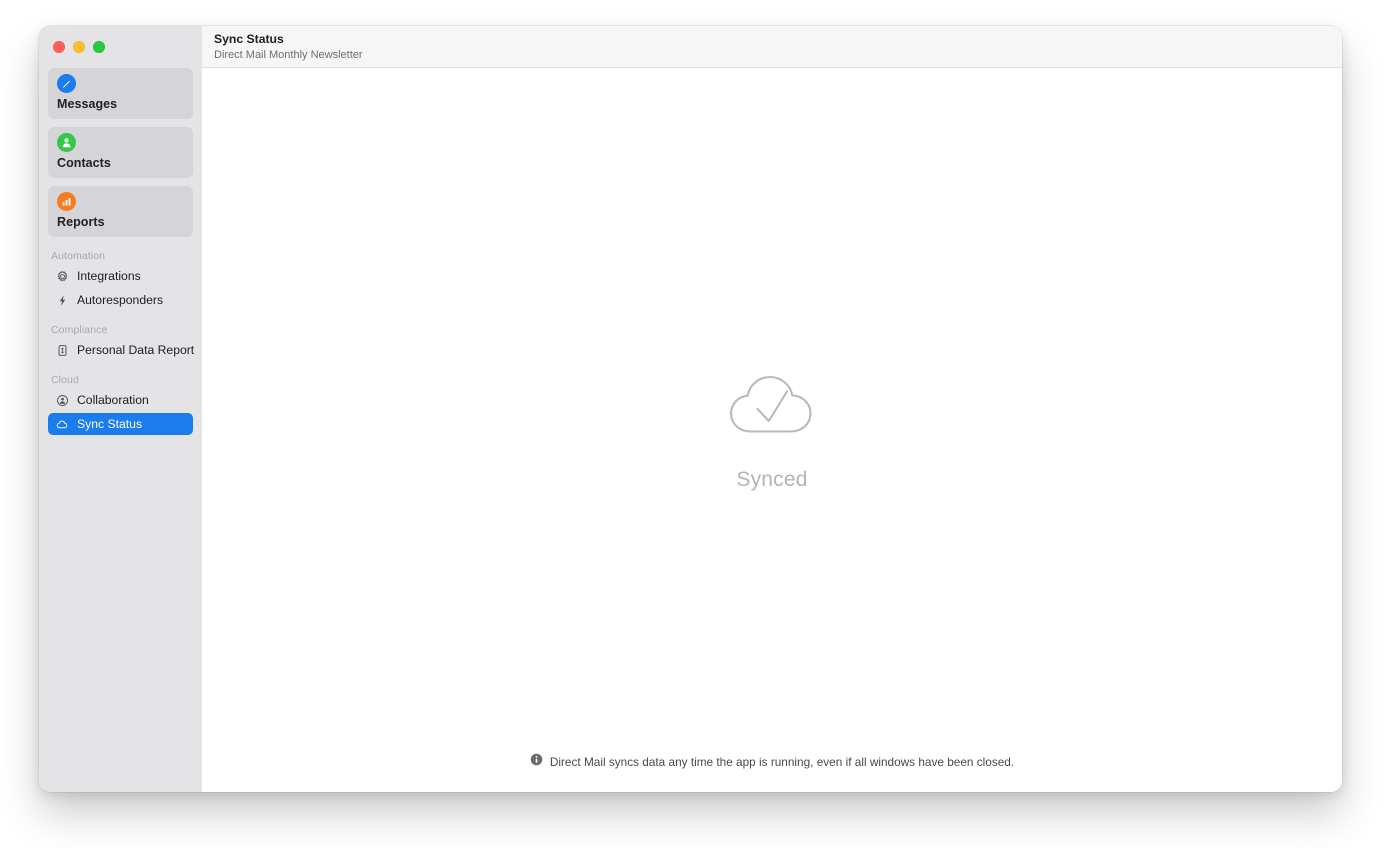 The image size is (1382, 850). I want to click on page-subtitle: Direct Mail Monthly Newsletter, so click(288, 55).